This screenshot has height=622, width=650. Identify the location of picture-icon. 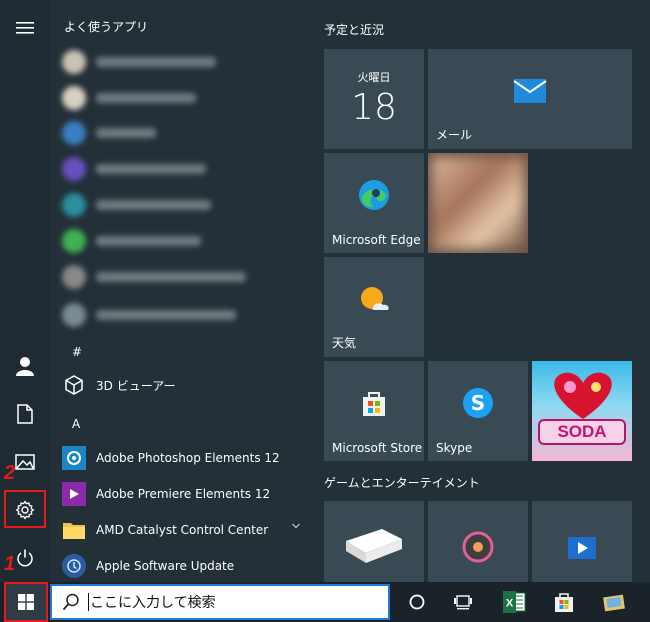
(25, 462).